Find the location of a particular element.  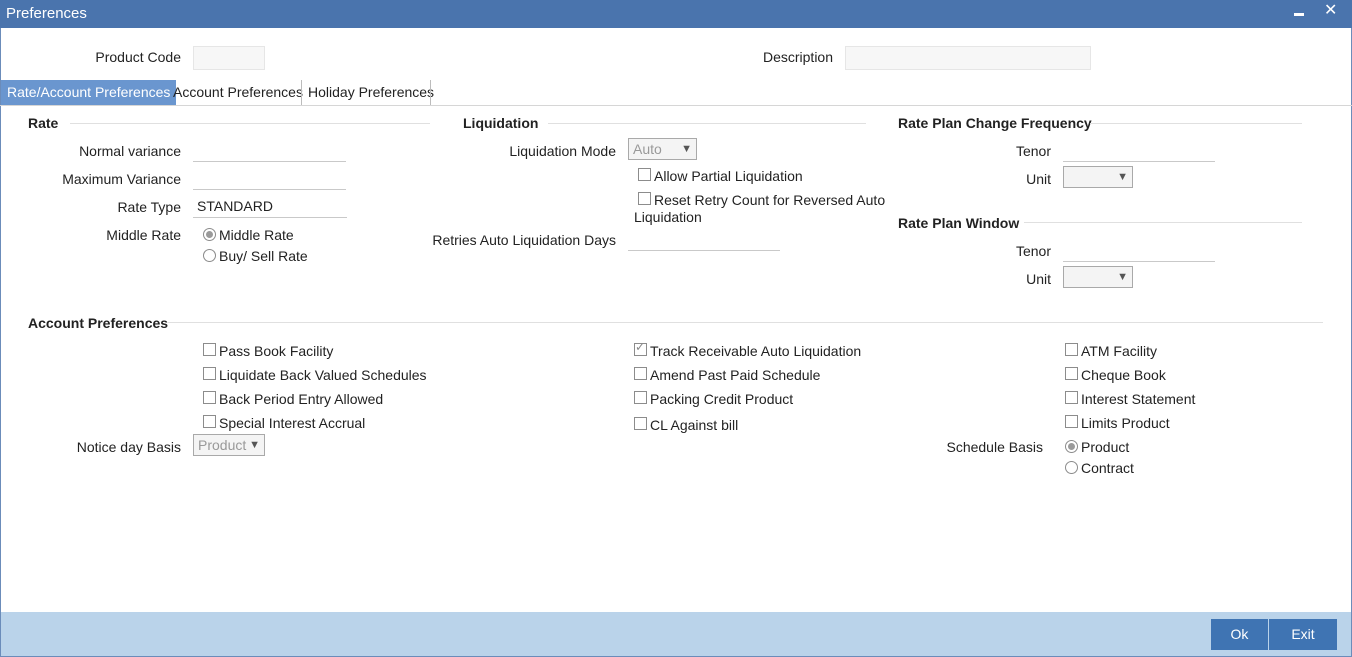

tab-account-preferences: Account Preferences is located at coordinates (238, 92).